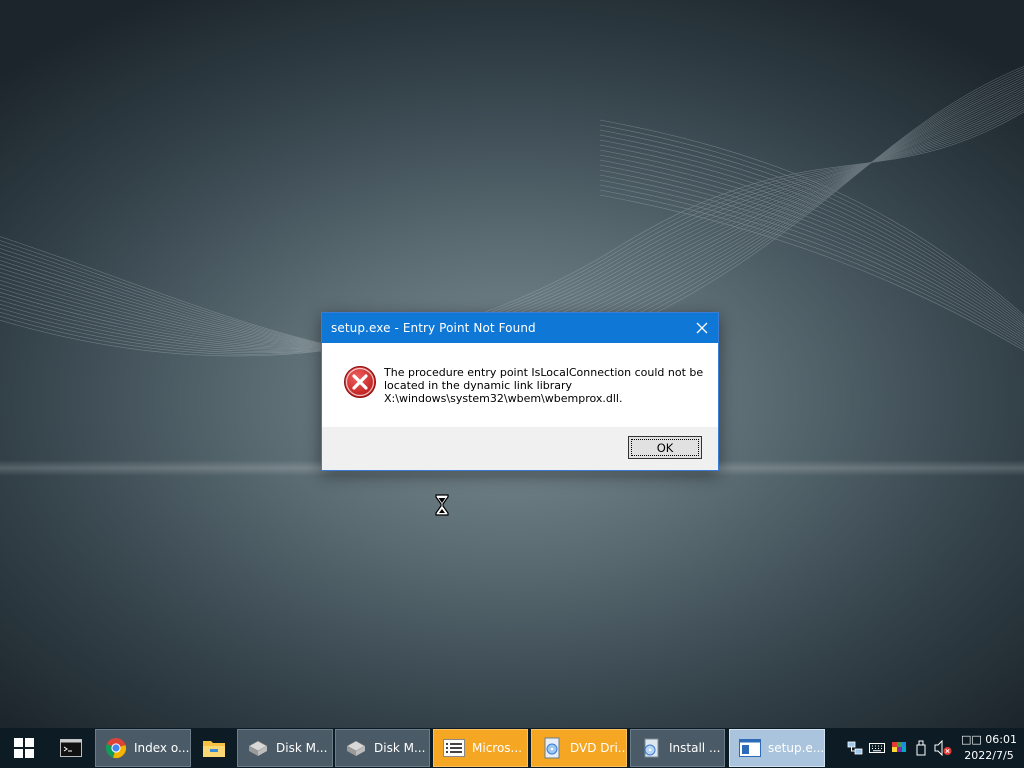 The width and height of the screenshot is (1024, 768). I want to click on command-prompt-icon, so click(70, 748).